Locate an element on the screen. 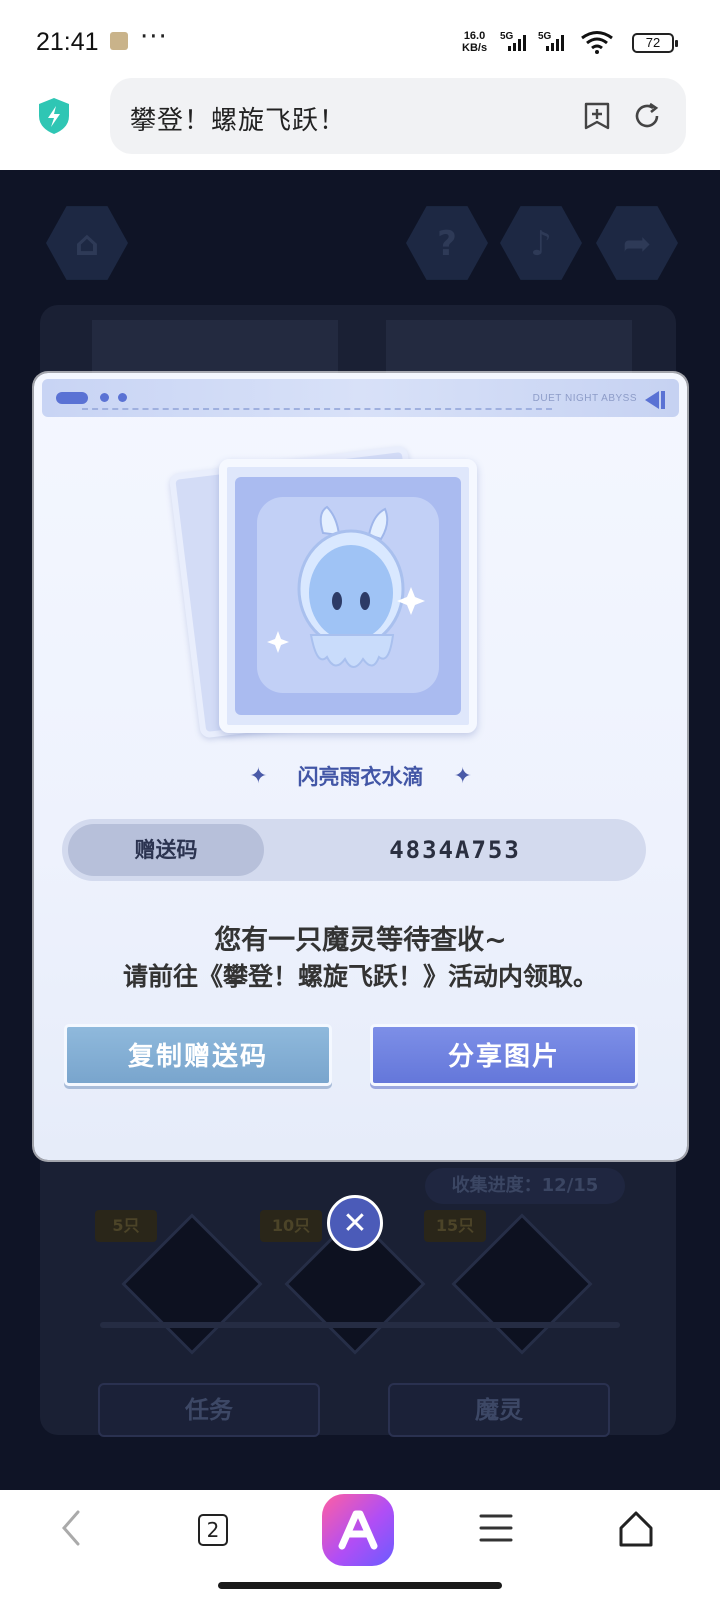  gift-code-value: 4834A753 is located at coordinates (455, 850).